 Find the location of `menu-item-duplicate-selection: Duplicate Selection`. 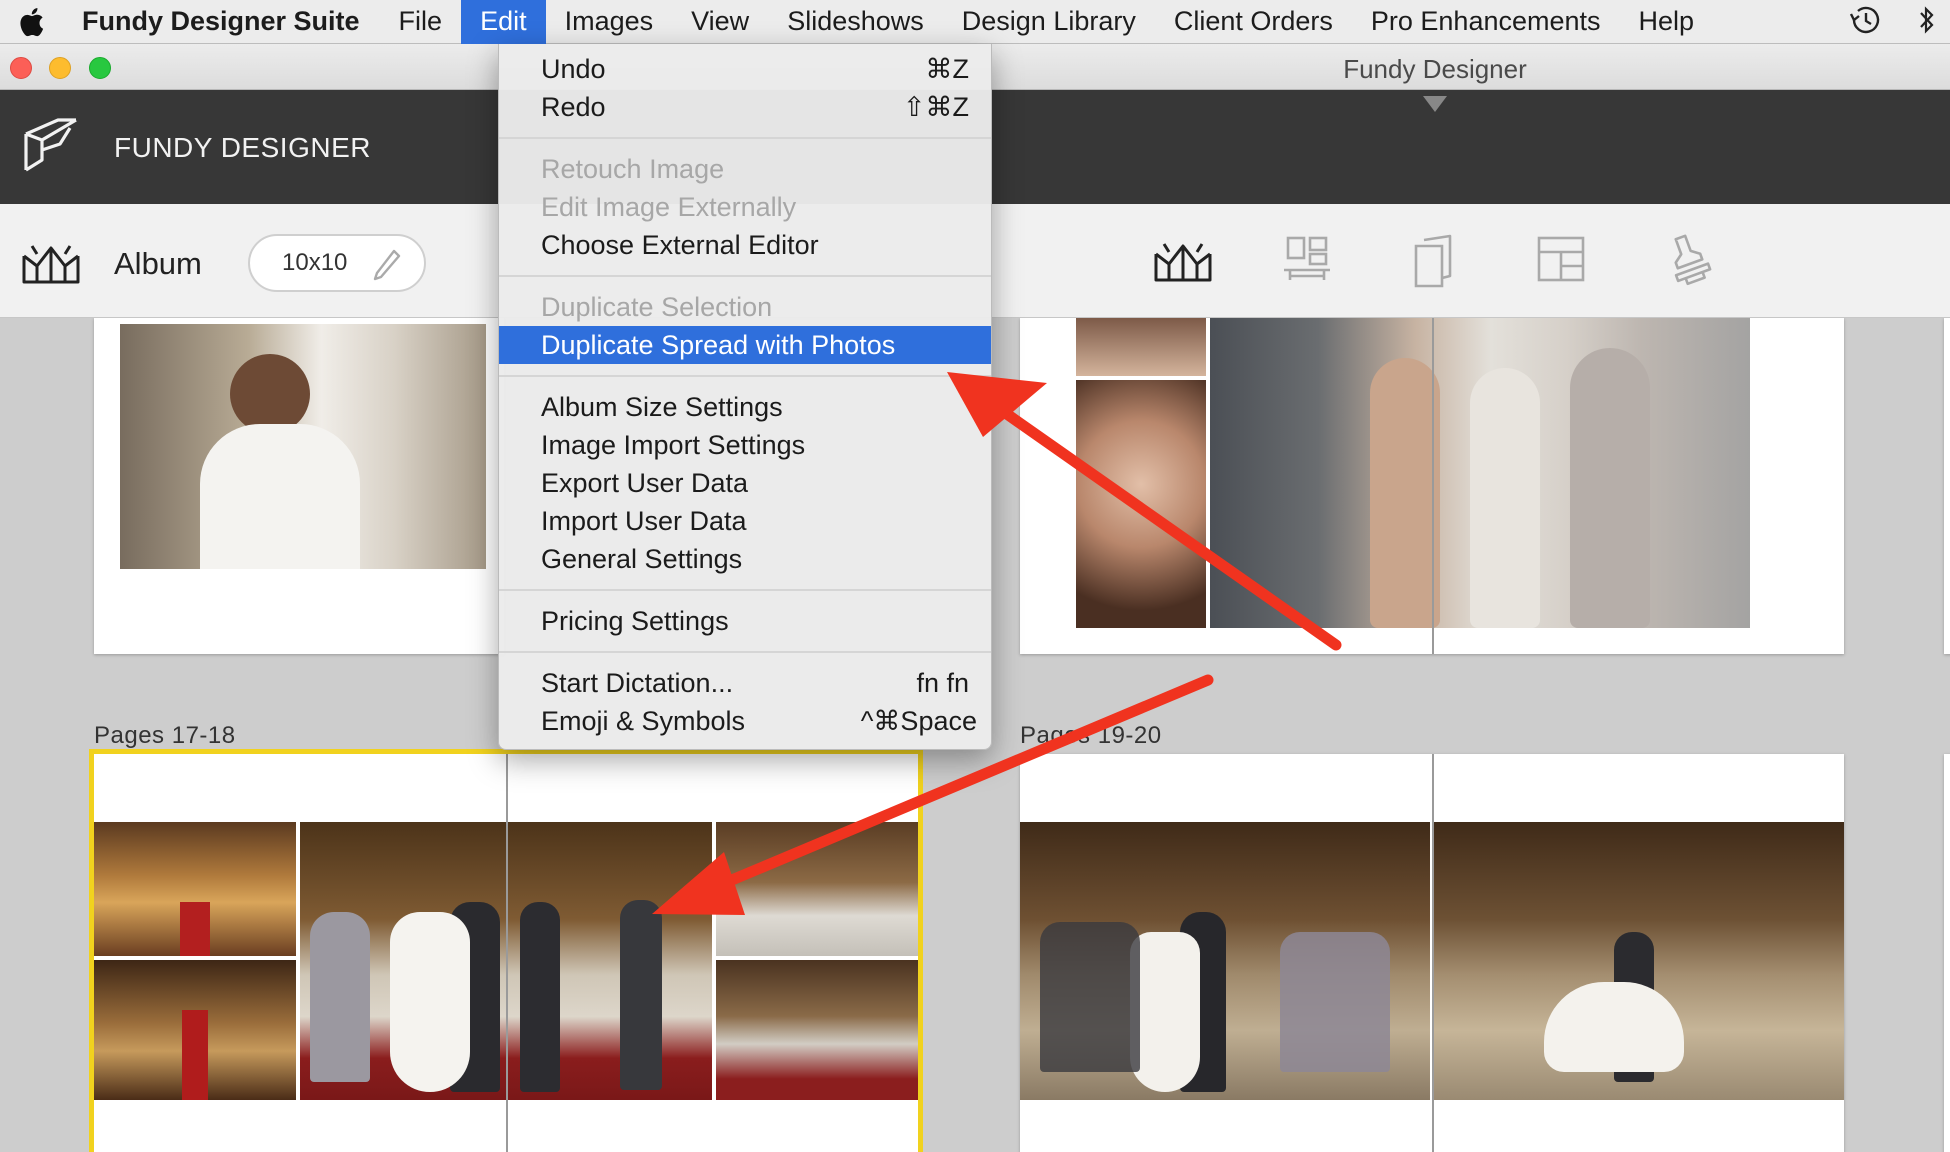

menu-item-duplicate-selection: Duplicate Selection is located at coordinates (745, 307).